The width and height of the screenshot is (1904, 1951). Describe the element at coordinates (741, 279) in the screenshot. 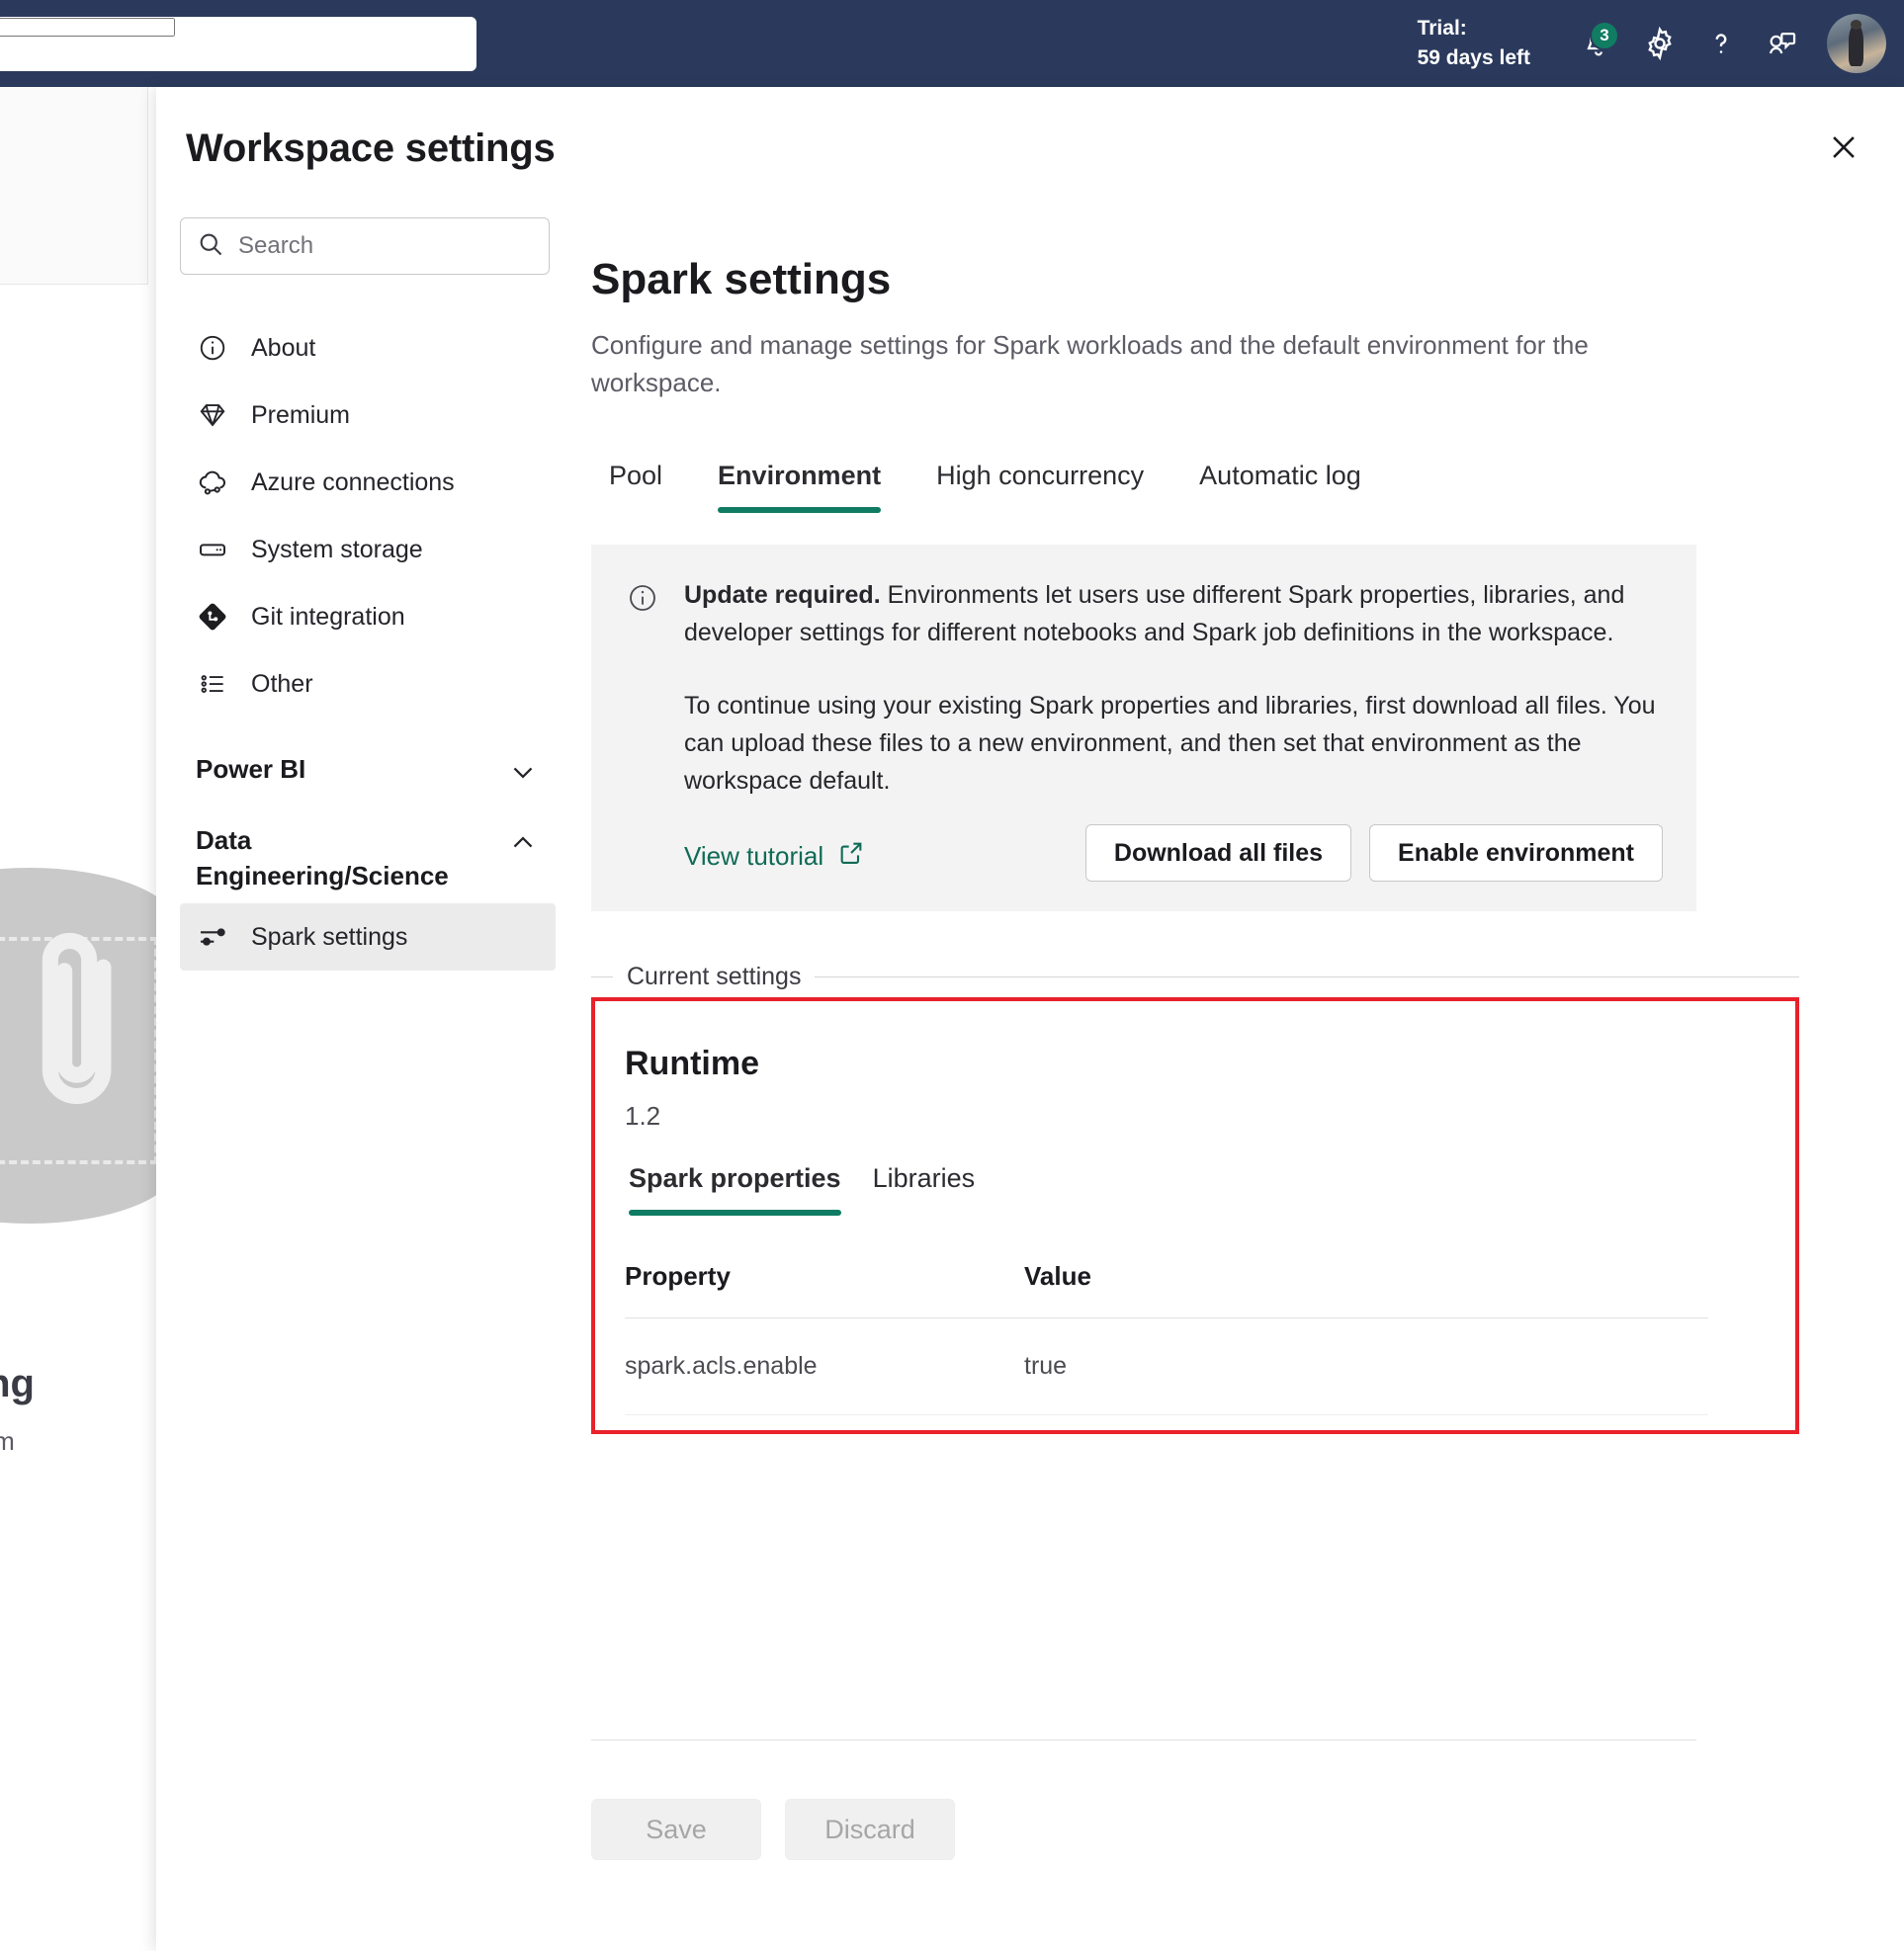

I see `page-title: Spark settings` at that location.